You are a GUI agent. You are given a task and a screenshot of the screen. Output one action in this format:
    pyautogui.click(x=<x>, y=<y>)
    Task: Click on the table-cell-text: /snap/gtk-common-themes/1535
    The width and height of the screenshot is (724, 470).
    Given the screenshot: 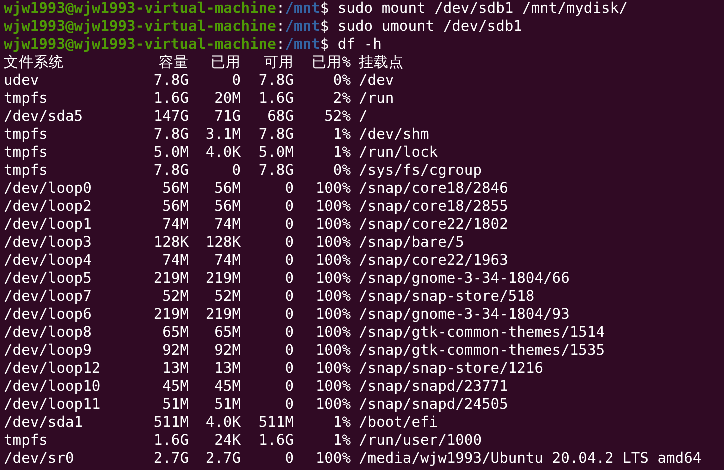 What is the action you would take?
    pyautogui.click(x=482, y=351)
    